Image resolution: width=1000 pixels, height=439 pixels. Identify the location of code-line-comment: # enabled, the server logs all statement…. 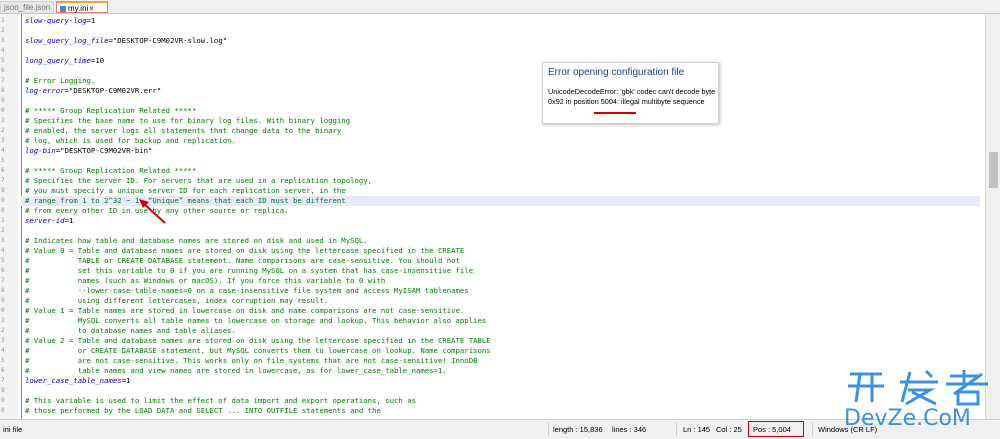
(183, 130).